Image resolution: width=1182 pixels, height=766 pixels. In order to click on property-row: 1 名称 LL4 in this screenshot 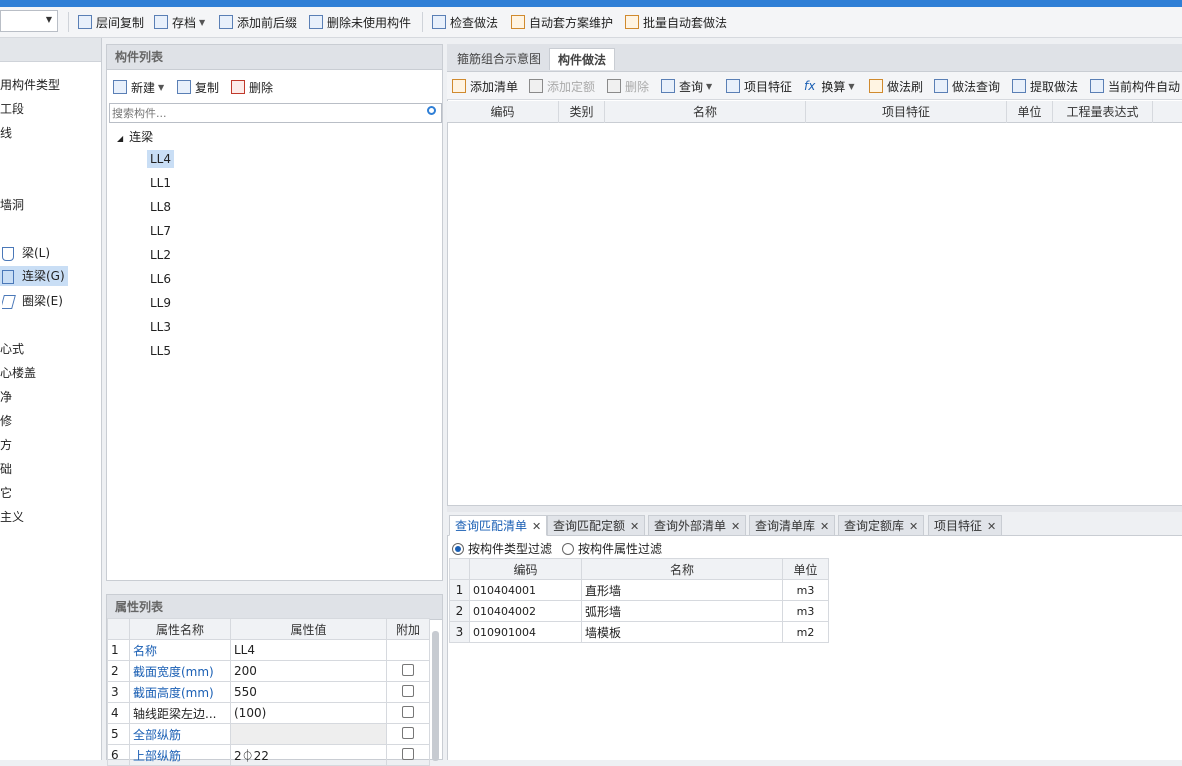, I will do `click(268, 650)`.